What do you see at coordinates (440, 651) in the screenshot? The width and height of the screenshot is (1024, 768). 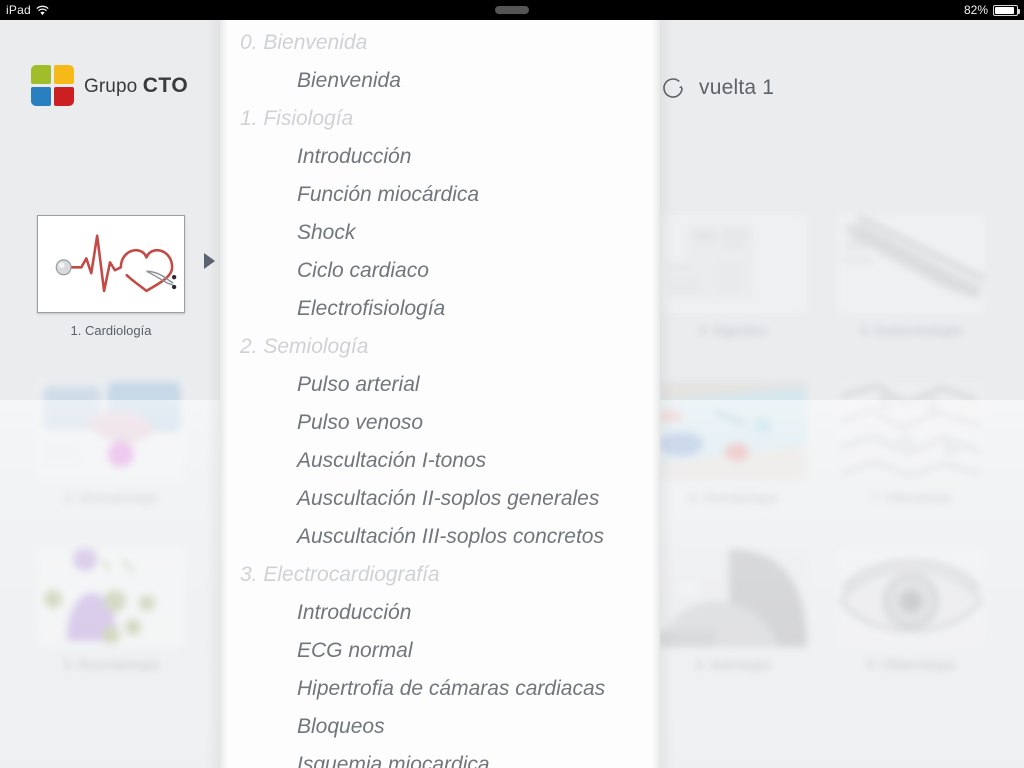 I see `menu-item: ECG normal` at bounding box center [440, 651].